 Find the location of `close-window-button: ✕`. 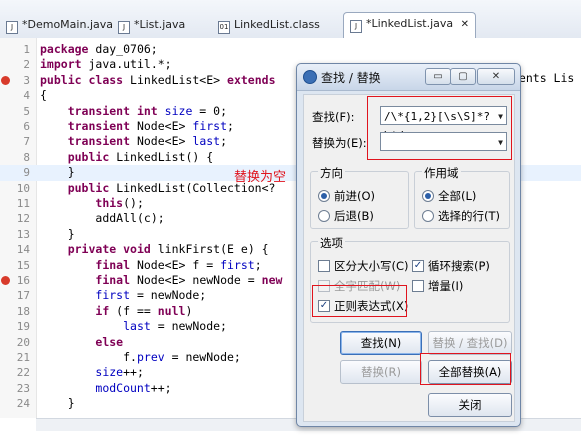

close-window-button: ✕ is located at coordinates (496, 76).